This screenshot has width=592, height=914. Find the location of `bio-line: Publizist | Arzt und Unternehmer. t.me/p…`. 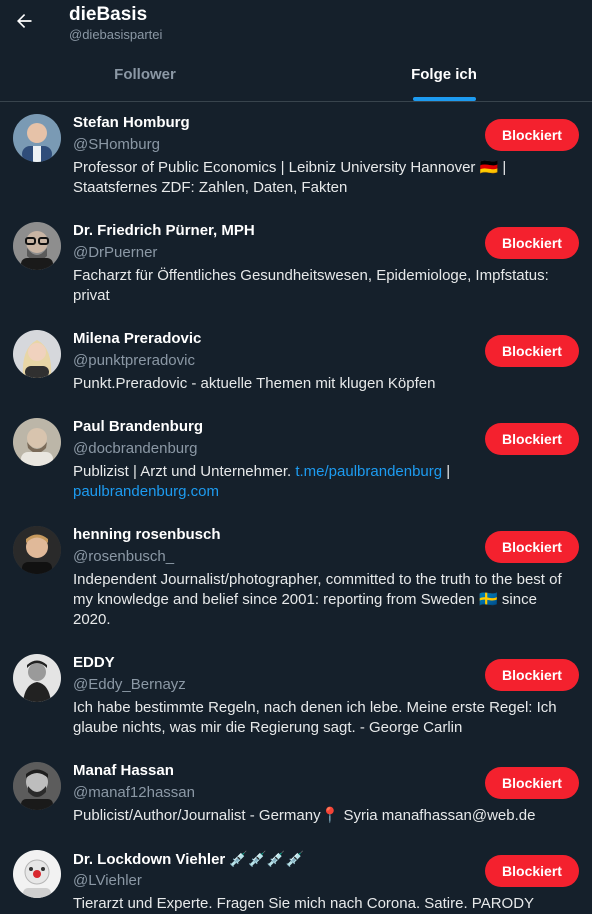

bio-line: Publizist | Arzt und Unternehmer. t.me/p… is located at coordinates (328, 472).